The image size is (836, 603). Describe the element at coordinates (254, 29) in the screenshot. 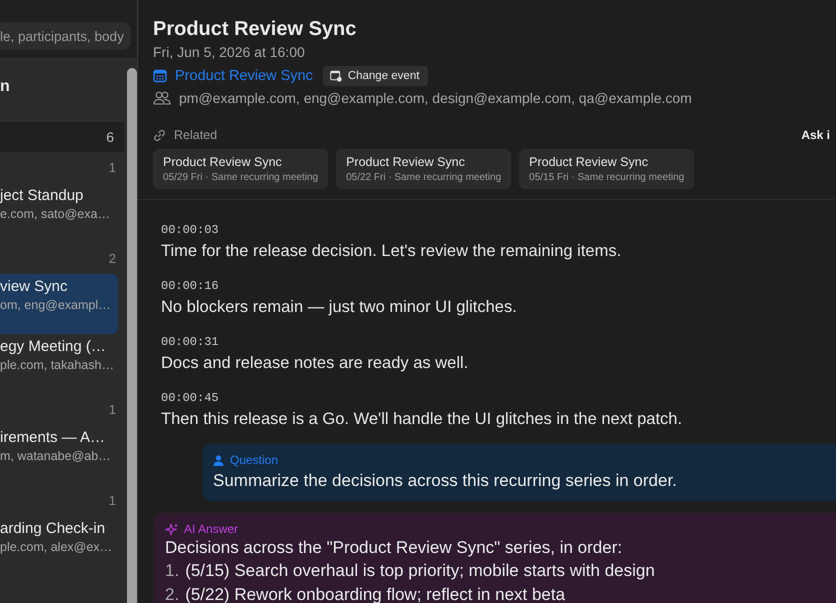

I see `meeting-title: Product Review Sync` at that location.